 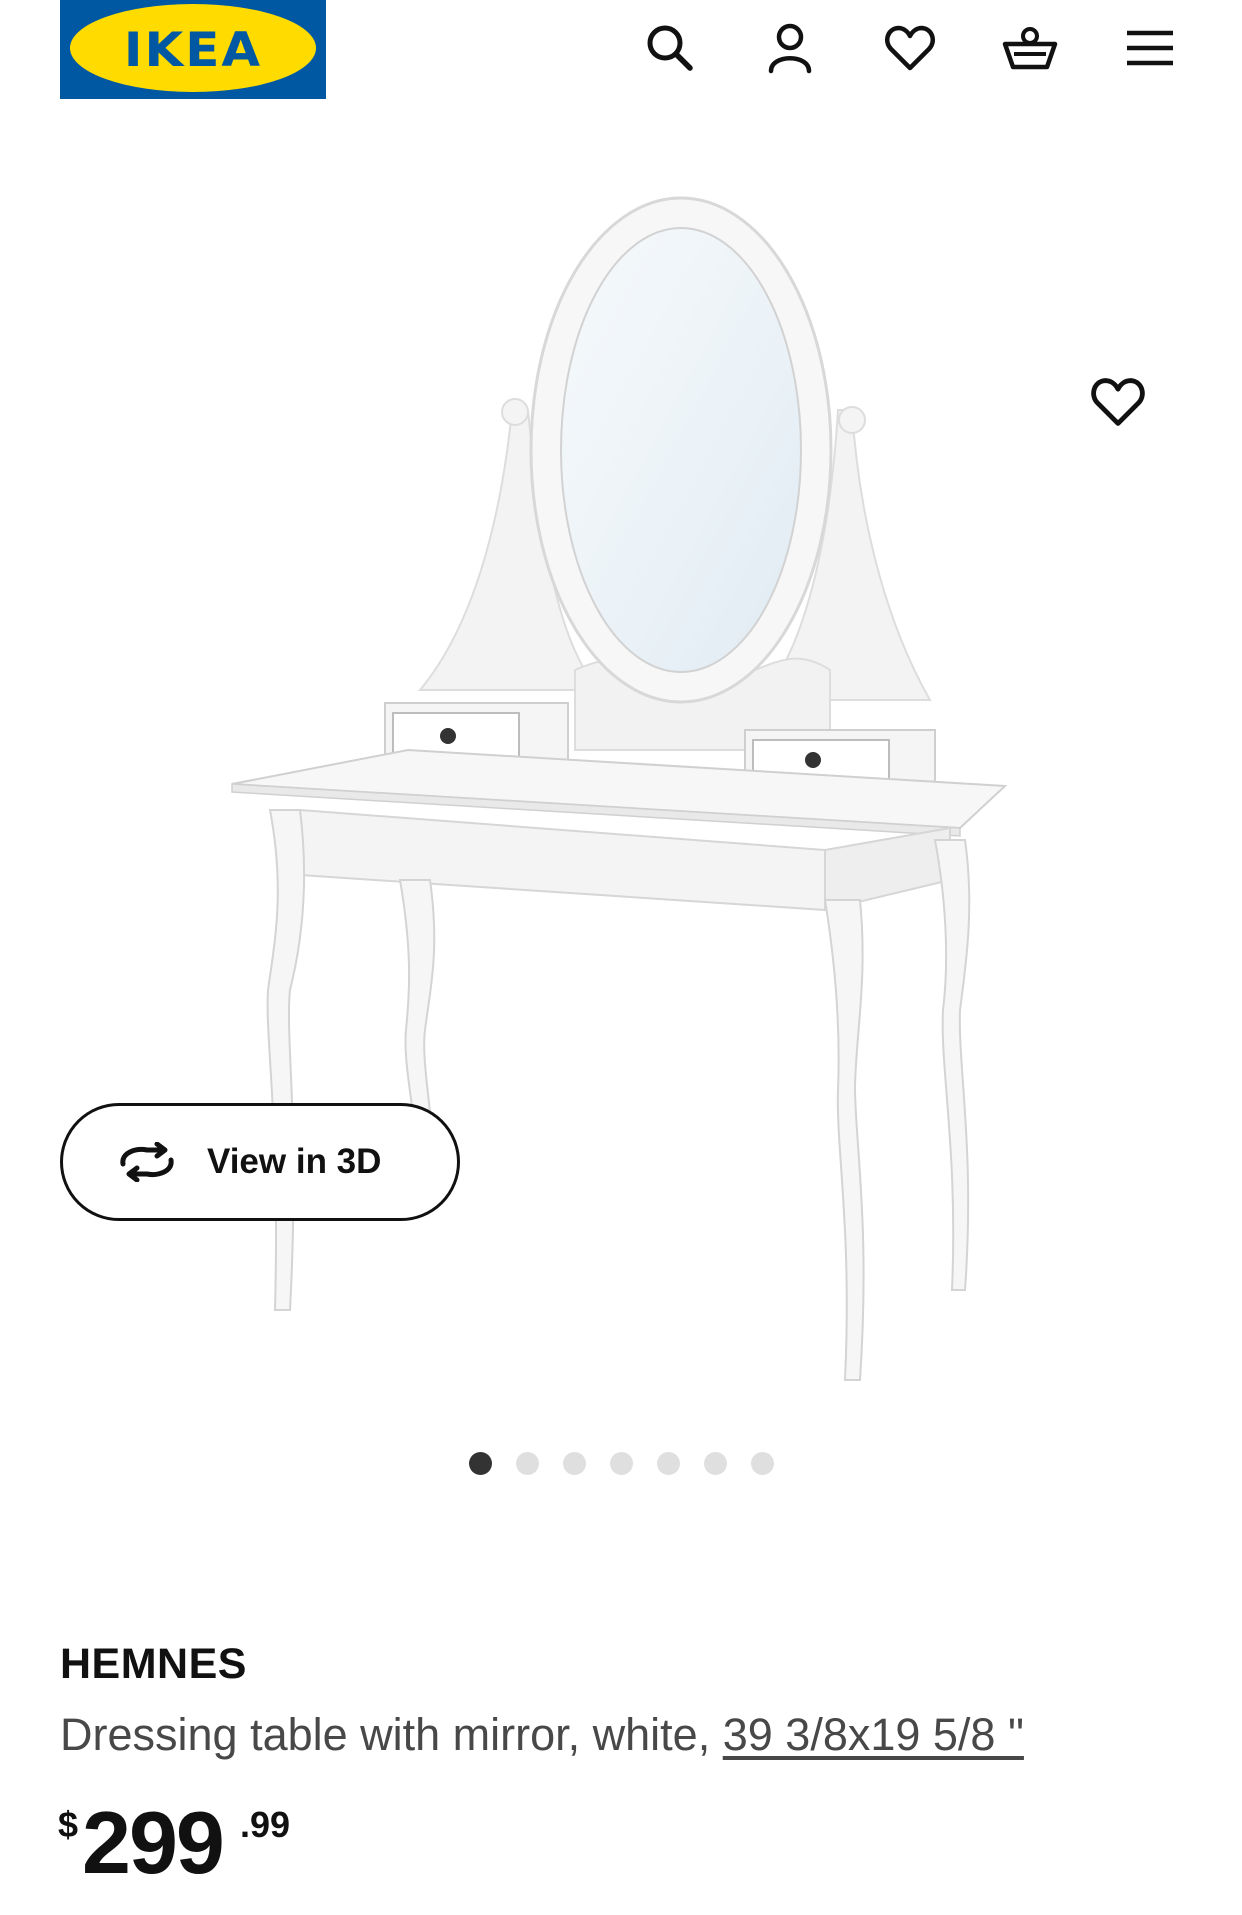 I want to click on menu-icon, so click(x=1150, y=48).